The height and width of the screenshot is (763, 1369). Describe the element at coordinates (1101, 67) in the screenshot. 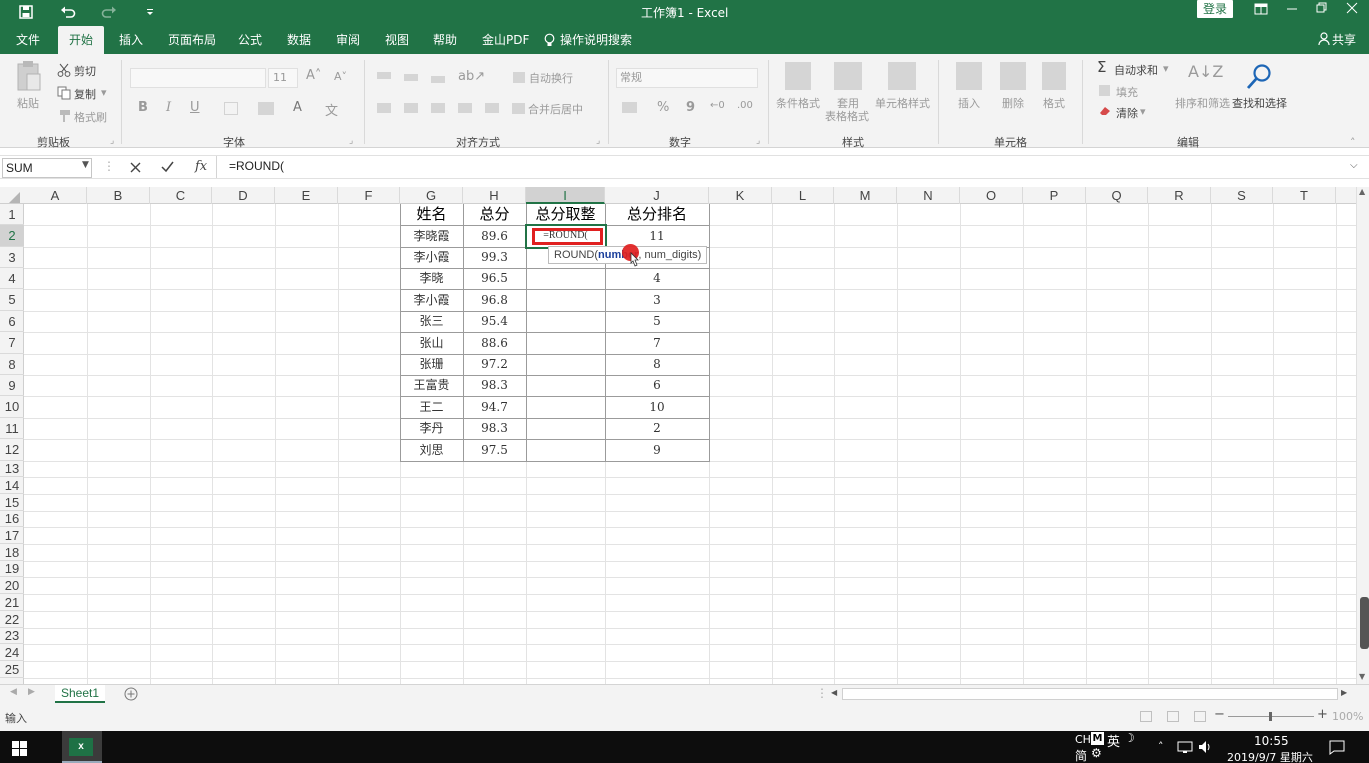

I see `sigma-icon: Σ` at that location.